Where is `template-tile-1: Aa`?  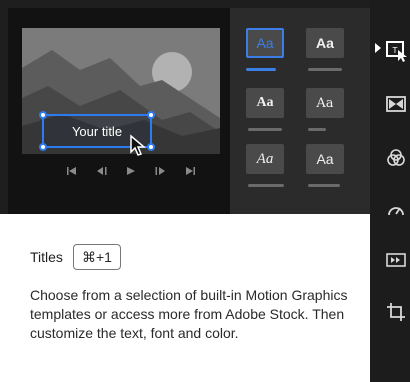
template-tile-1: Aa is located at coordinates (265, 43).